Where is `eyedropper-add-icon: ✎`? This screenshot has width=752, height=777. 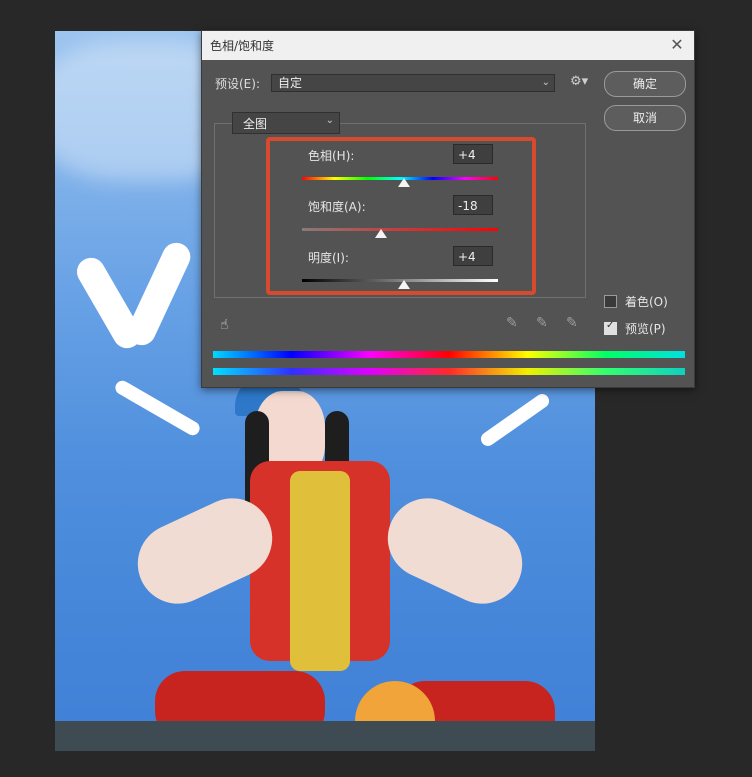 eyedropper-add-icon: ✎ is located at coordinates (542, 323).